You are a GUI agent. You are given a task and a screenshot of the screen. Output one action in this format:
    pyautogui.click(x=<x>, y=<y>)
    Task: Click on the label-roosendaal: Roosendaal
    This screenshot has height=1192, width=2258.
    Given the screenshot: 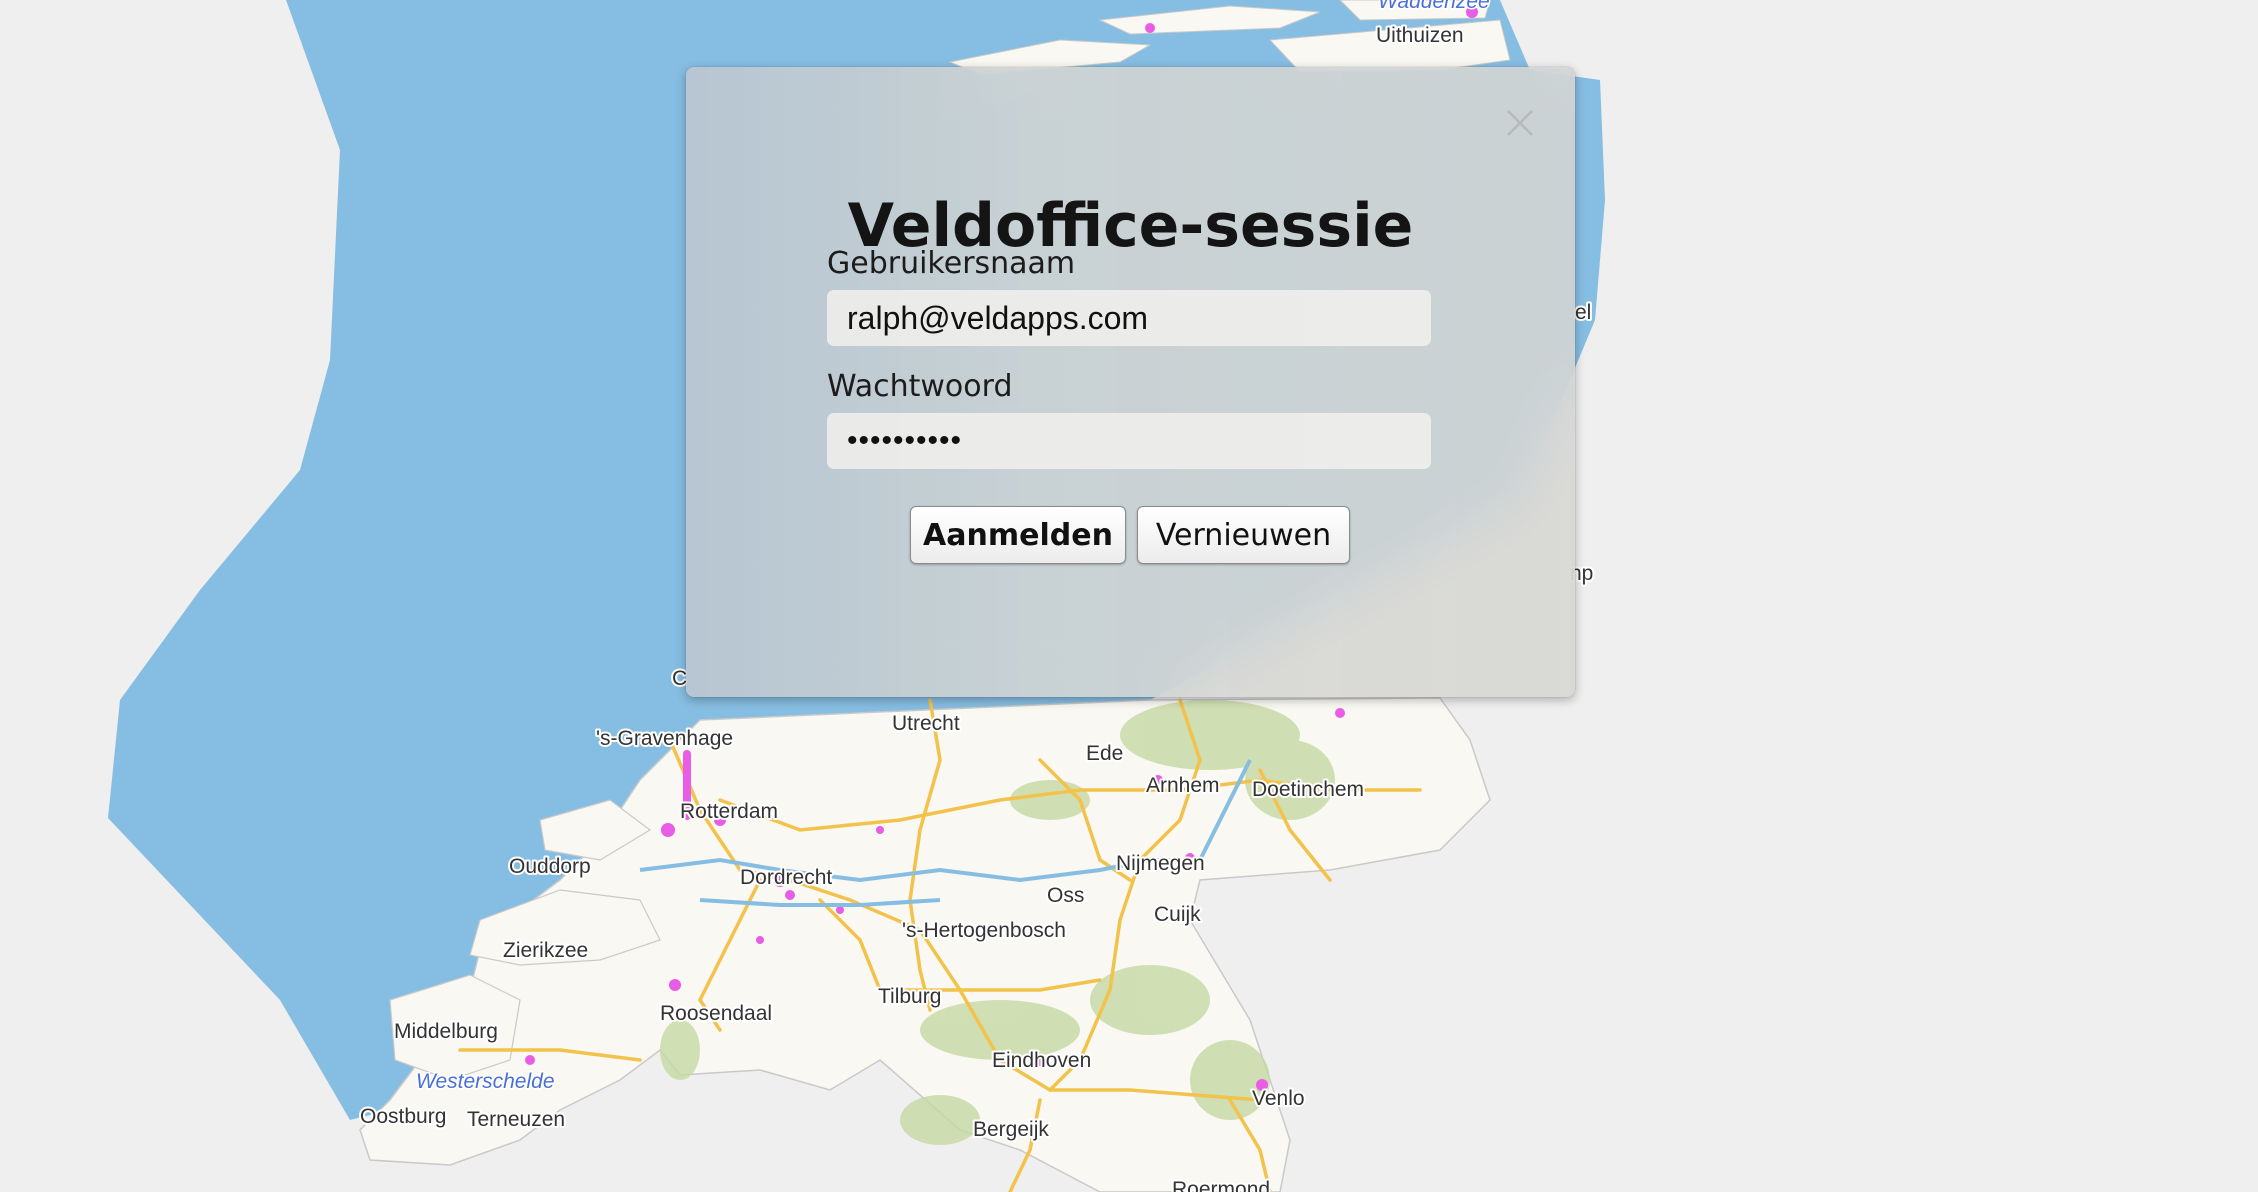 What is the action you would take?
    pyautogui.click(x=716, y=1013)
    